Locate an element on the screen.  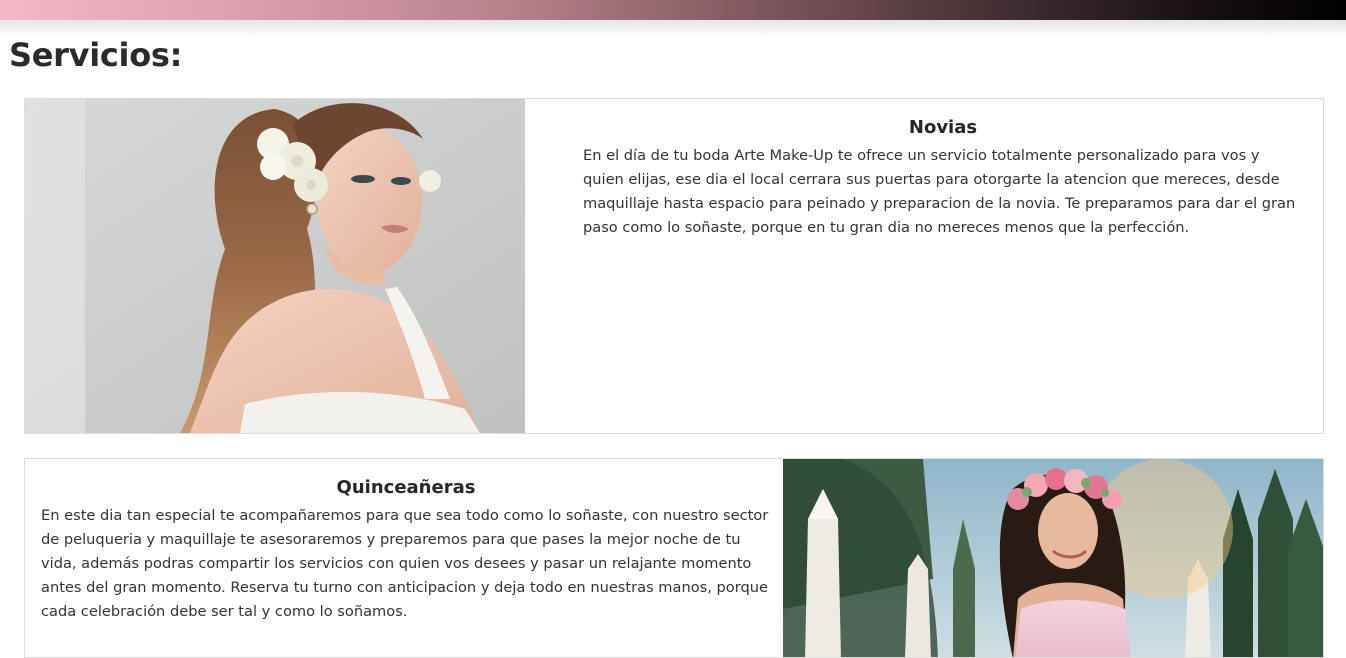
card-title-novias: Novias is located at coordinates (943, 127).